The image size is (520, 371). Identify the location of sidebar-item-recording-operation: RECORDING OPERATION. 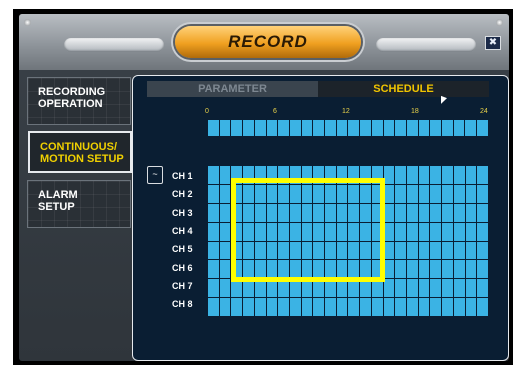
(79, 101).